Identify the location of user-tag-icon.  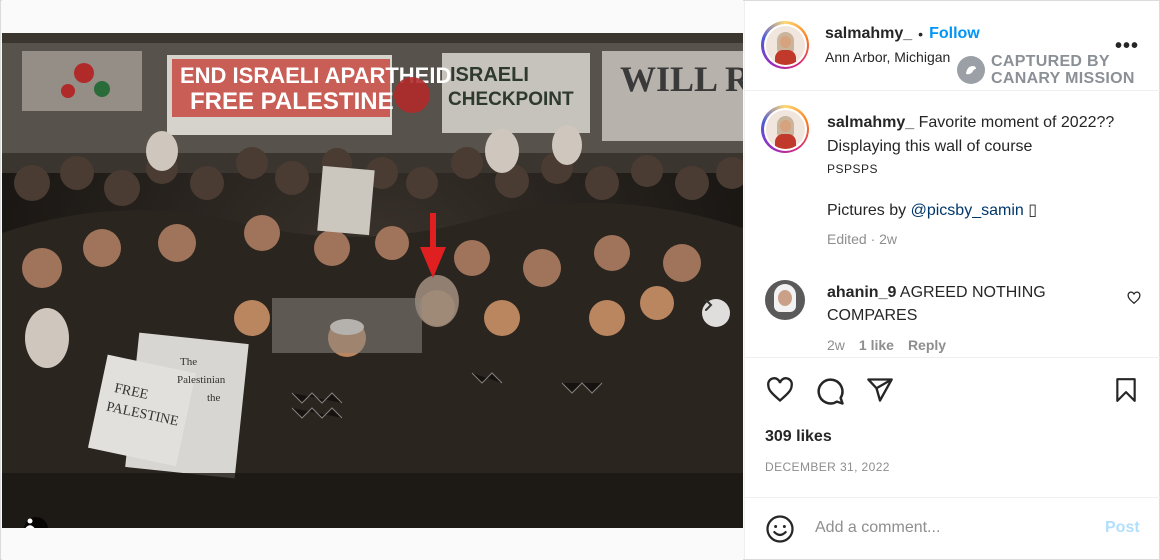
(30, 523).